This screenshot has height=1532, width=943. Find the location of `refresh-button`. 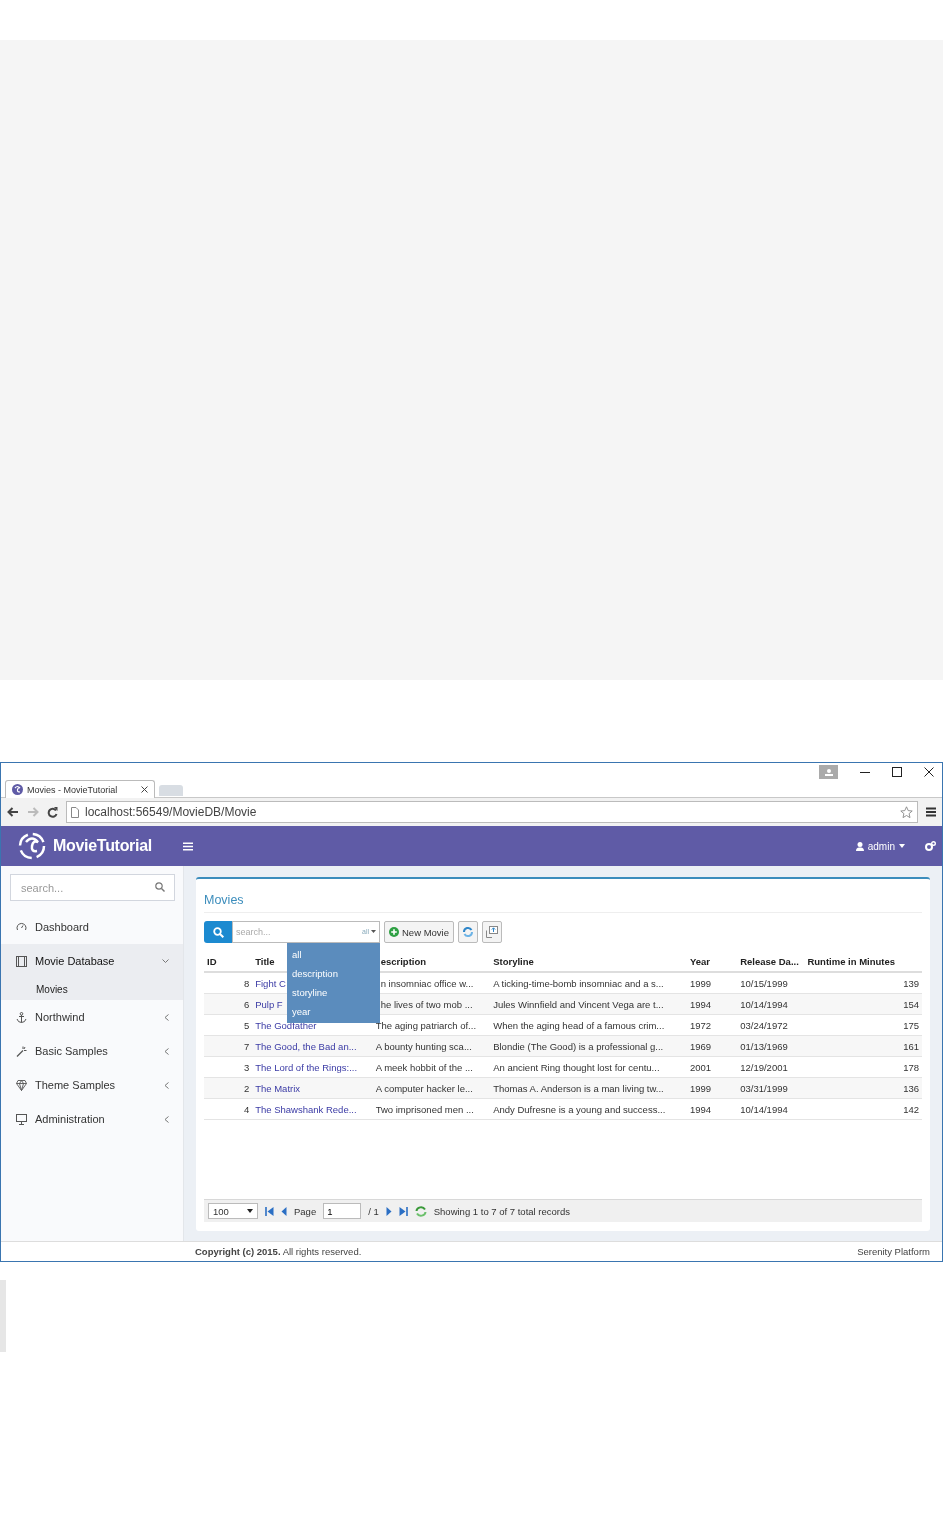

refresh-button is located at coordinates (468, 932).